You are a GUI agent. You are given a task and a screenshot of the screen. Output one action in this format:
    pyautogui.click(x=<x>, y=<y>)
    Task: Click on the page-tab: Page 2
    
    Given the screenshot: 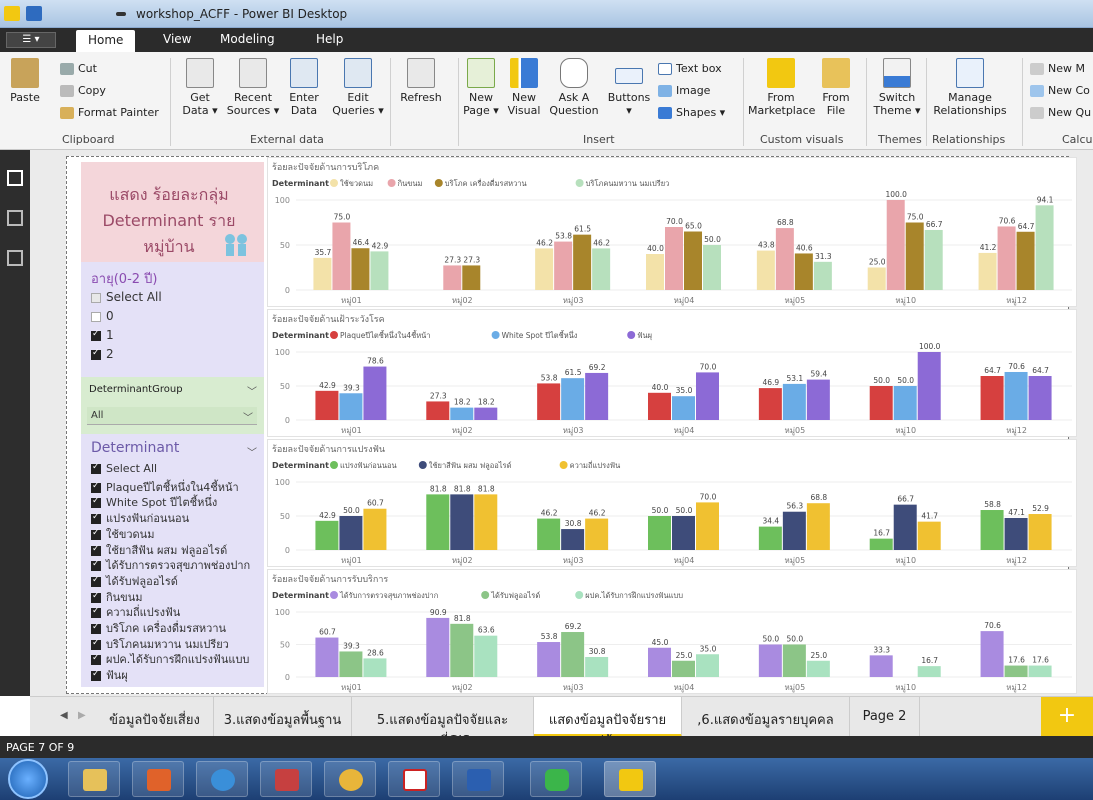 What is the action you would take?
    pyautogui.click(x=885, y=717)
    